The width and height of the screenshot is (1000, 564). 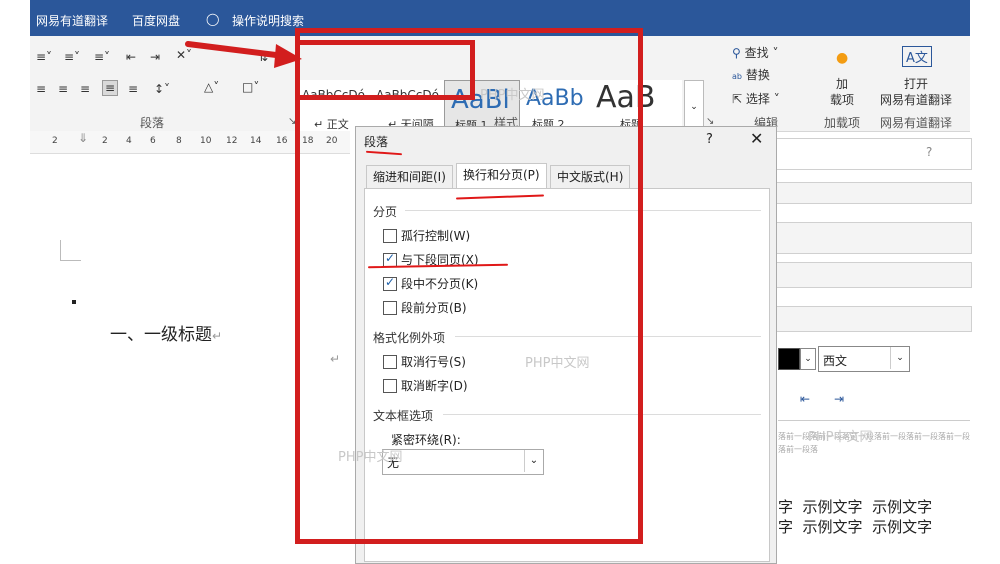 What do you see at coordinates (72, 20) in the screenshot?
I see `youdao-link: 网易有道翻译` at bounding box center [72, 20].